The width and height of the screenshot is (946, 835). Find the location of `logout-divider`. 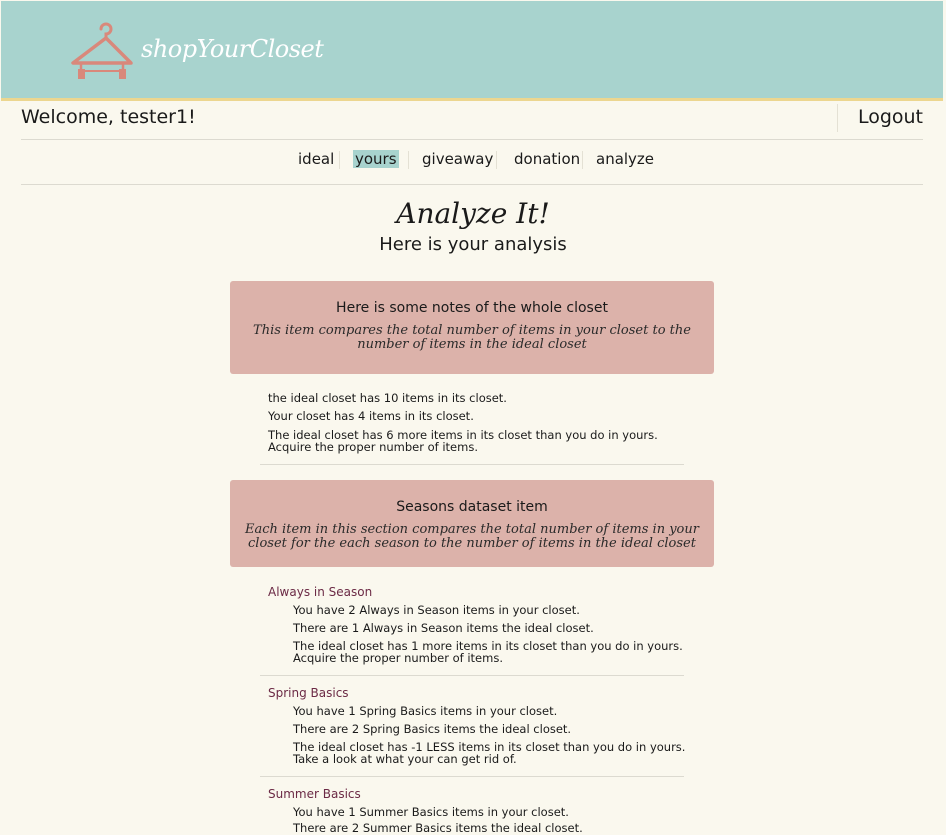

logout-divider is located at coordinates (837, 118).